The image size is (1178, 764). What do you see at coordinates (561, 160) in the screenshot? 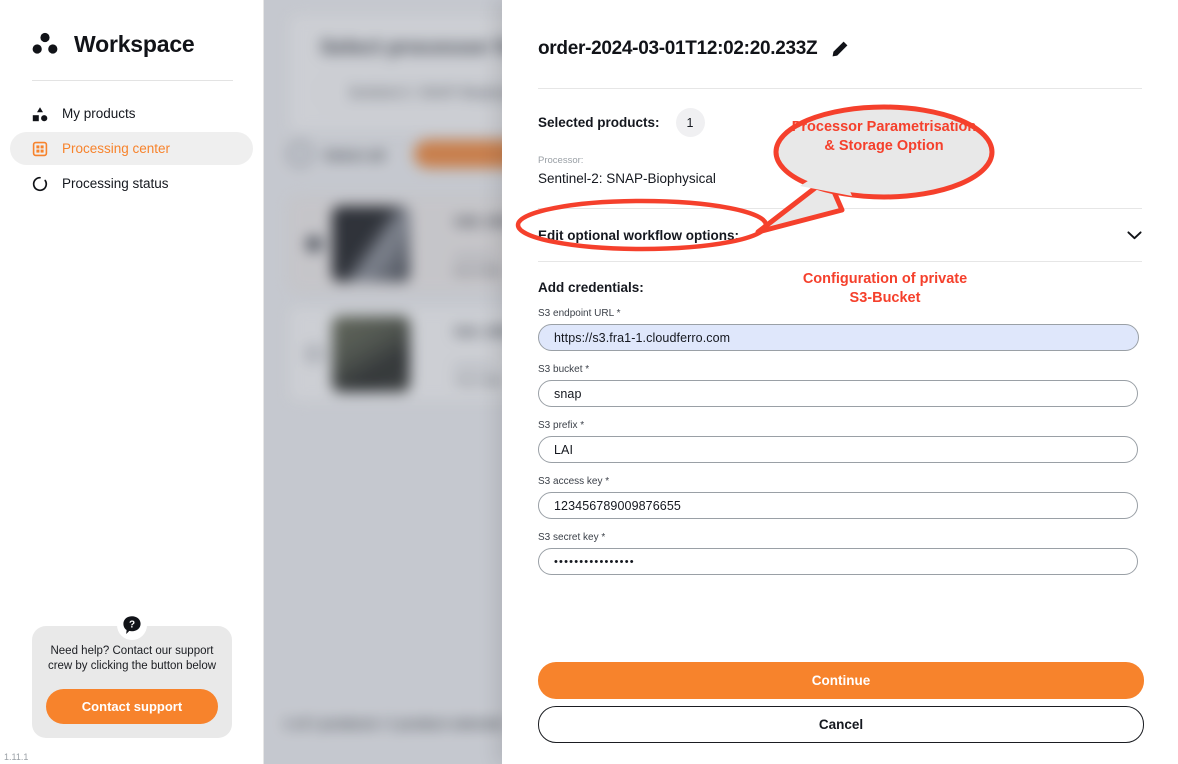
I see `processor-caption: Processor:` at bounding box center [561, 160].